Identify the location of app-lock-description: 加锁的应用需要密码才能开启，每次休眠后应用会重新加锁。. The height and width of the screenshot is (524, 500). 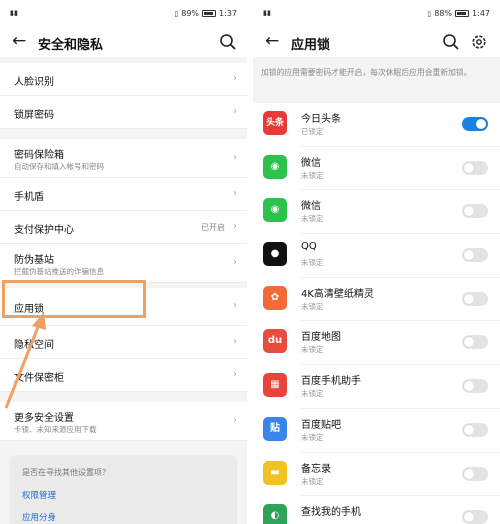
(366, 72).